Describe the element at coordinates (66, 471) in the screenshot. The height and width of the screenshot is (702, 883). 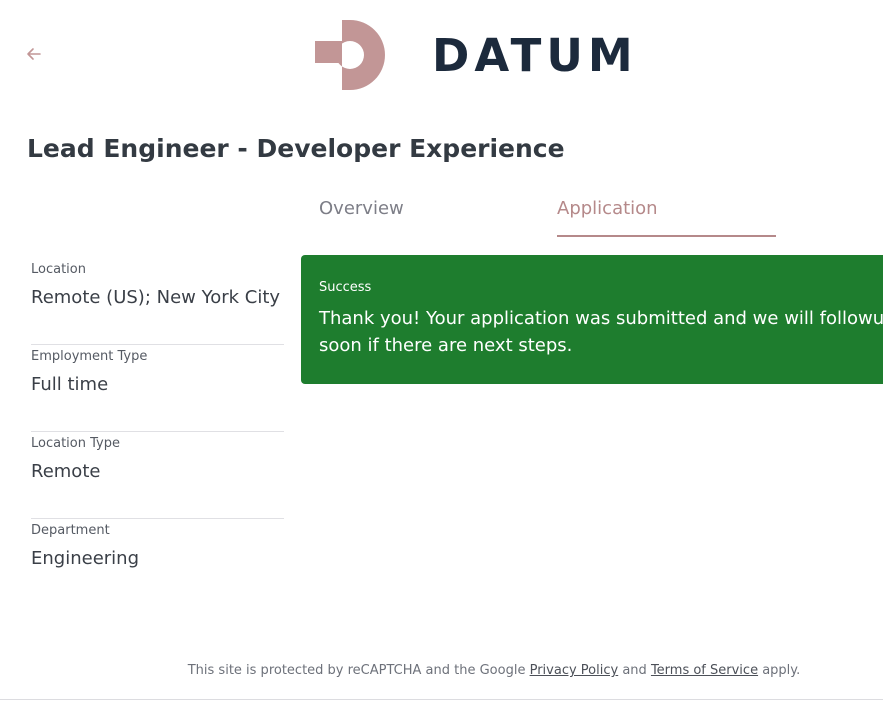
I see `detail-value: Remote` at that location.